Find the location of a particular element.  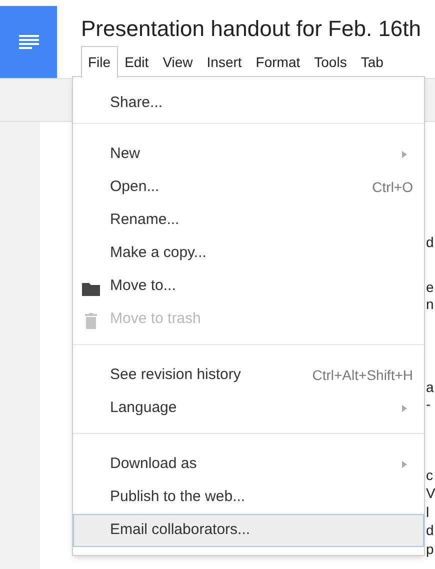

menu-bar-item: Tab is located at coordinates (372, 62).